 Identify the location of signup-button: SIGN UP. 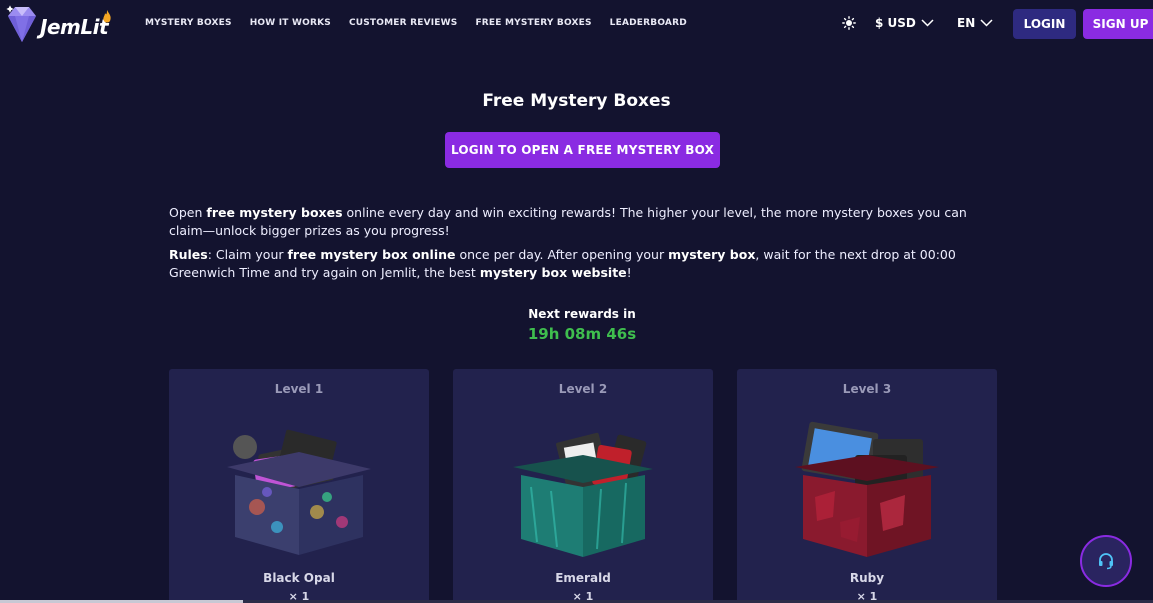
(1118, 24).